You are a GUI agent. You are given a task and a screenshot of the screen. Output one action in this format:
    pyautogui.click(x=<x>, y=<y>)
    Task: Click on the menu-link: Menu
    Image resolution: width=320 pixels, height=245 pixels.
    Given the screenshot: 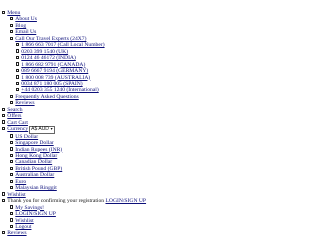 What is the action you would take?
    pyautogui.click(x=13, y=13)
    